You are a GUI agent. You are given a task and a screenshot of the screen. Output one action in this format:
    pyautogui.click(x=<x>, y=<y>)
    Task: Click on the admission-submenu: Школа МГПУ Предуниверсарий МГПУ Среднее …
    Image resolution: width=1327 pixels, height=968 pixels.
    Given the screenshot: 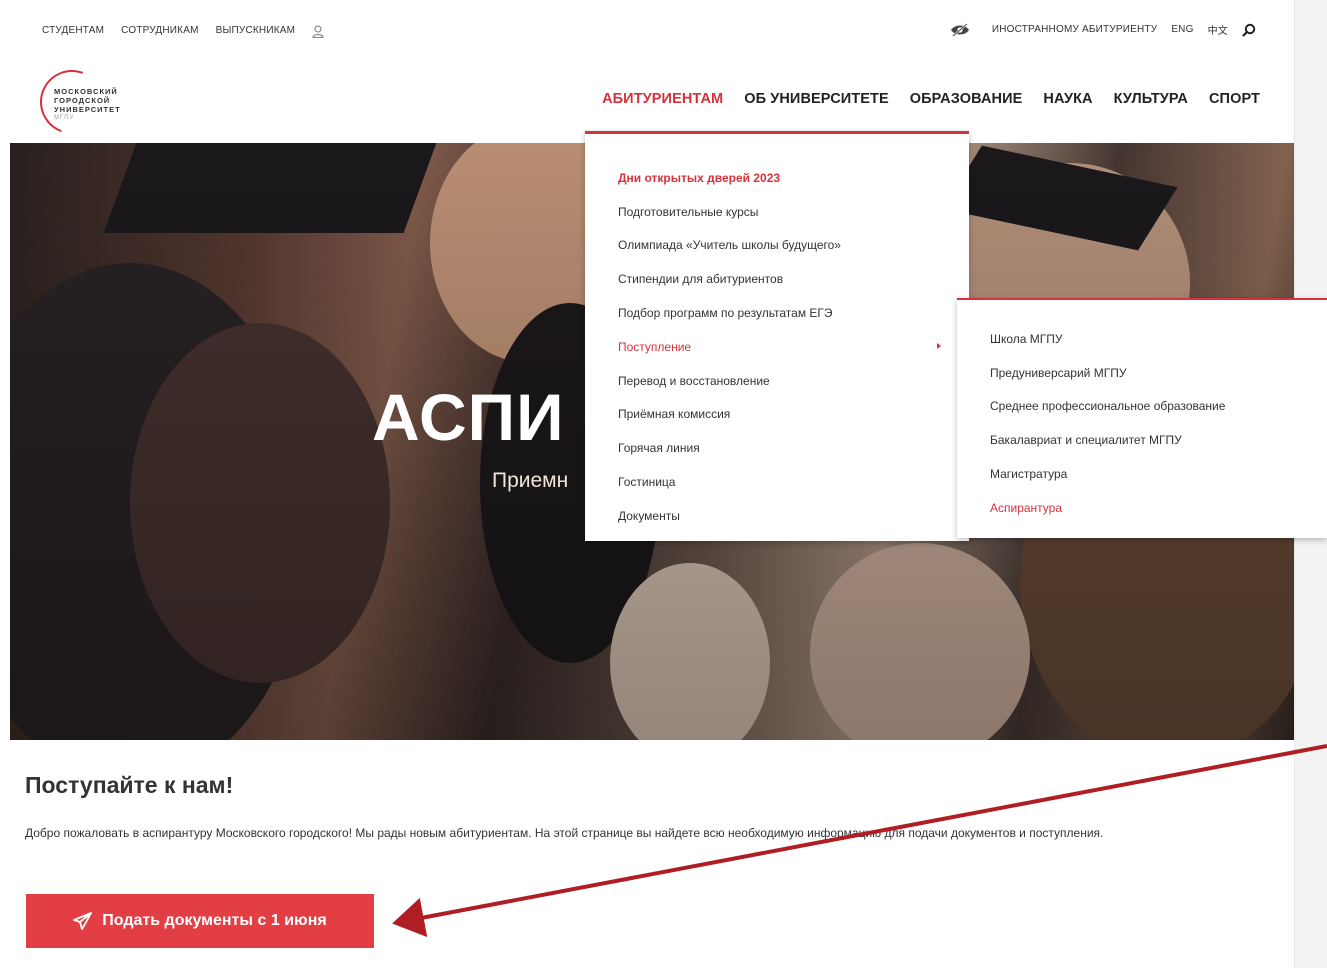 What is the action you would take?
    pyautogui.click(x=1142, y=418)
    